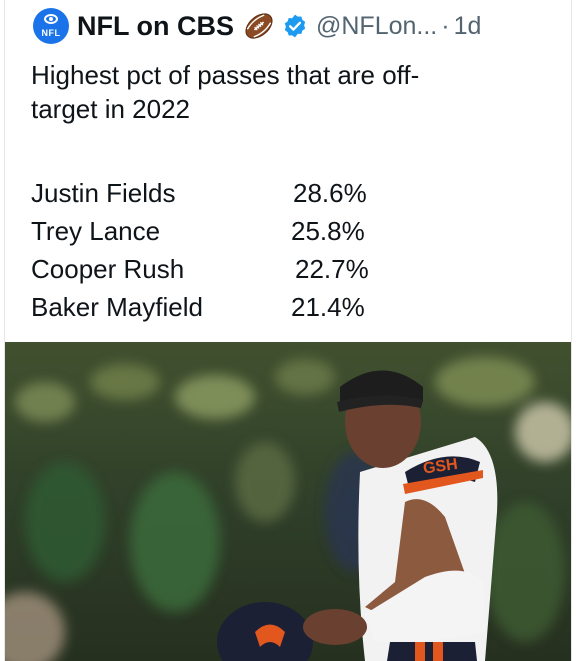  What do you see at coordinates (108, 269) in the screenshot?
I see `player-name: Cooper Rush` at bounding box center [108, 269].